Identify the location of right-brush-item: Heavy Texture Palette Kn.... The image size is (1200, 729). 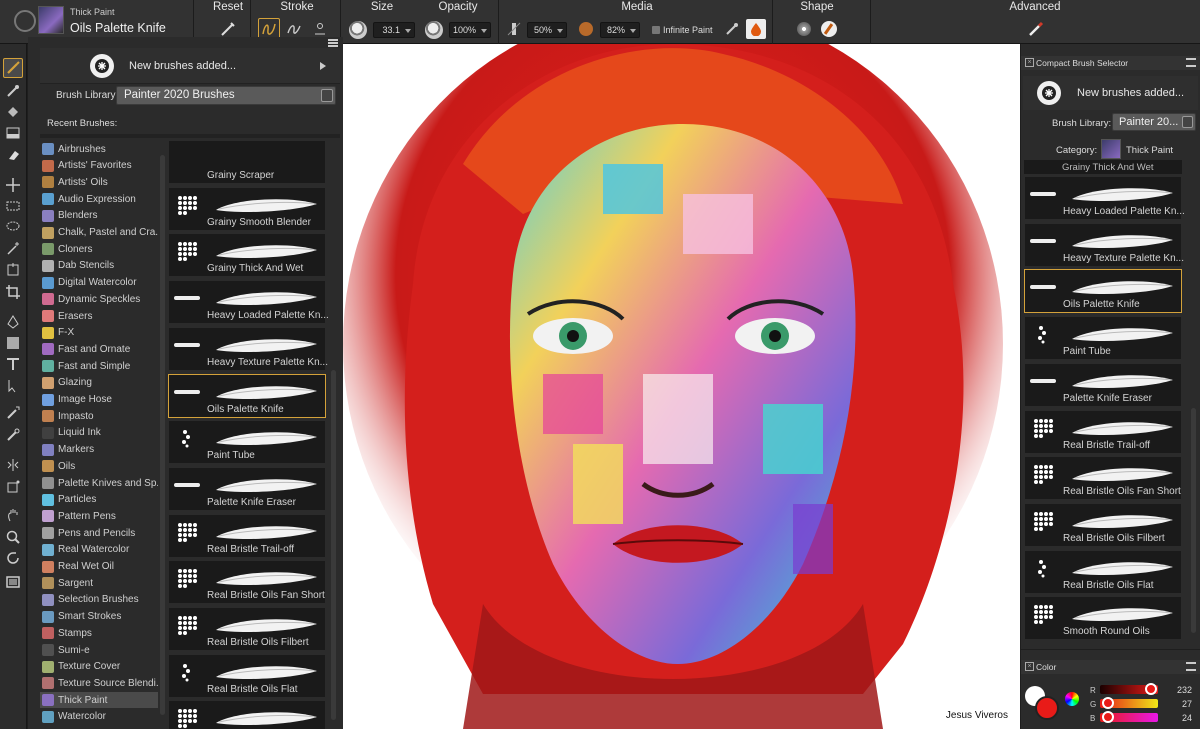
(1104, 244).